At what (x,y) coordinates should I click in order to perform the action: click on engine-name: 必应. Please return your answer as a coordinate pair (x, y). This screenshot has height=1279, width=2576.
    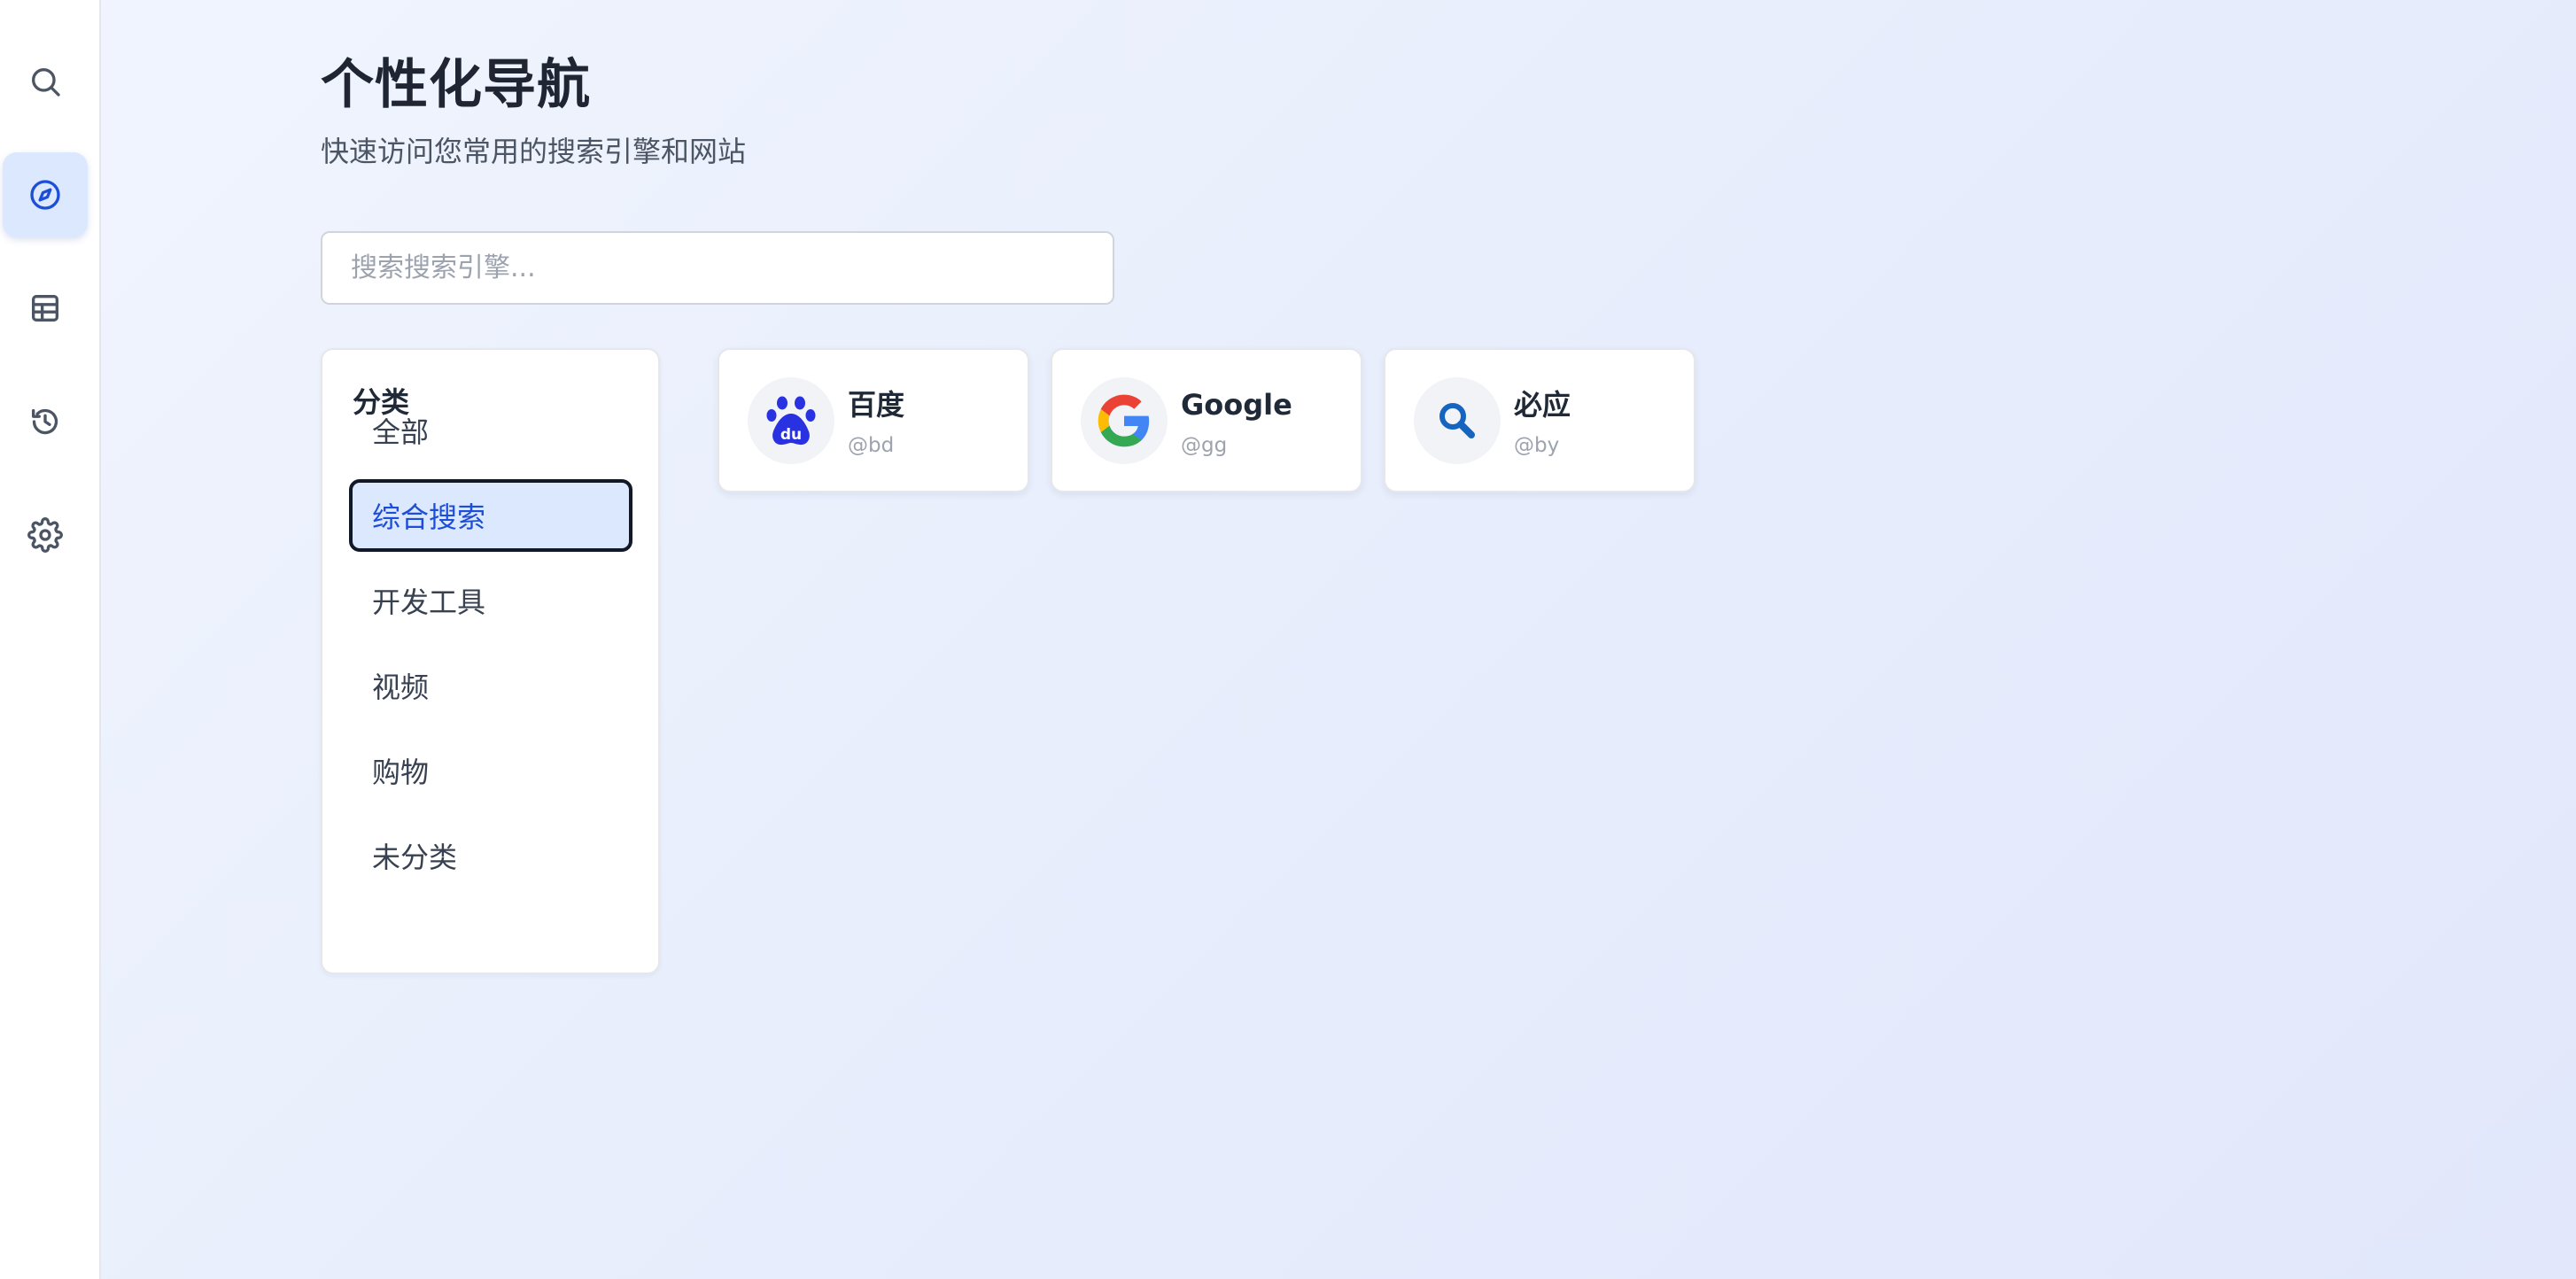
    Looking at the image, I should click on (1542, 405).